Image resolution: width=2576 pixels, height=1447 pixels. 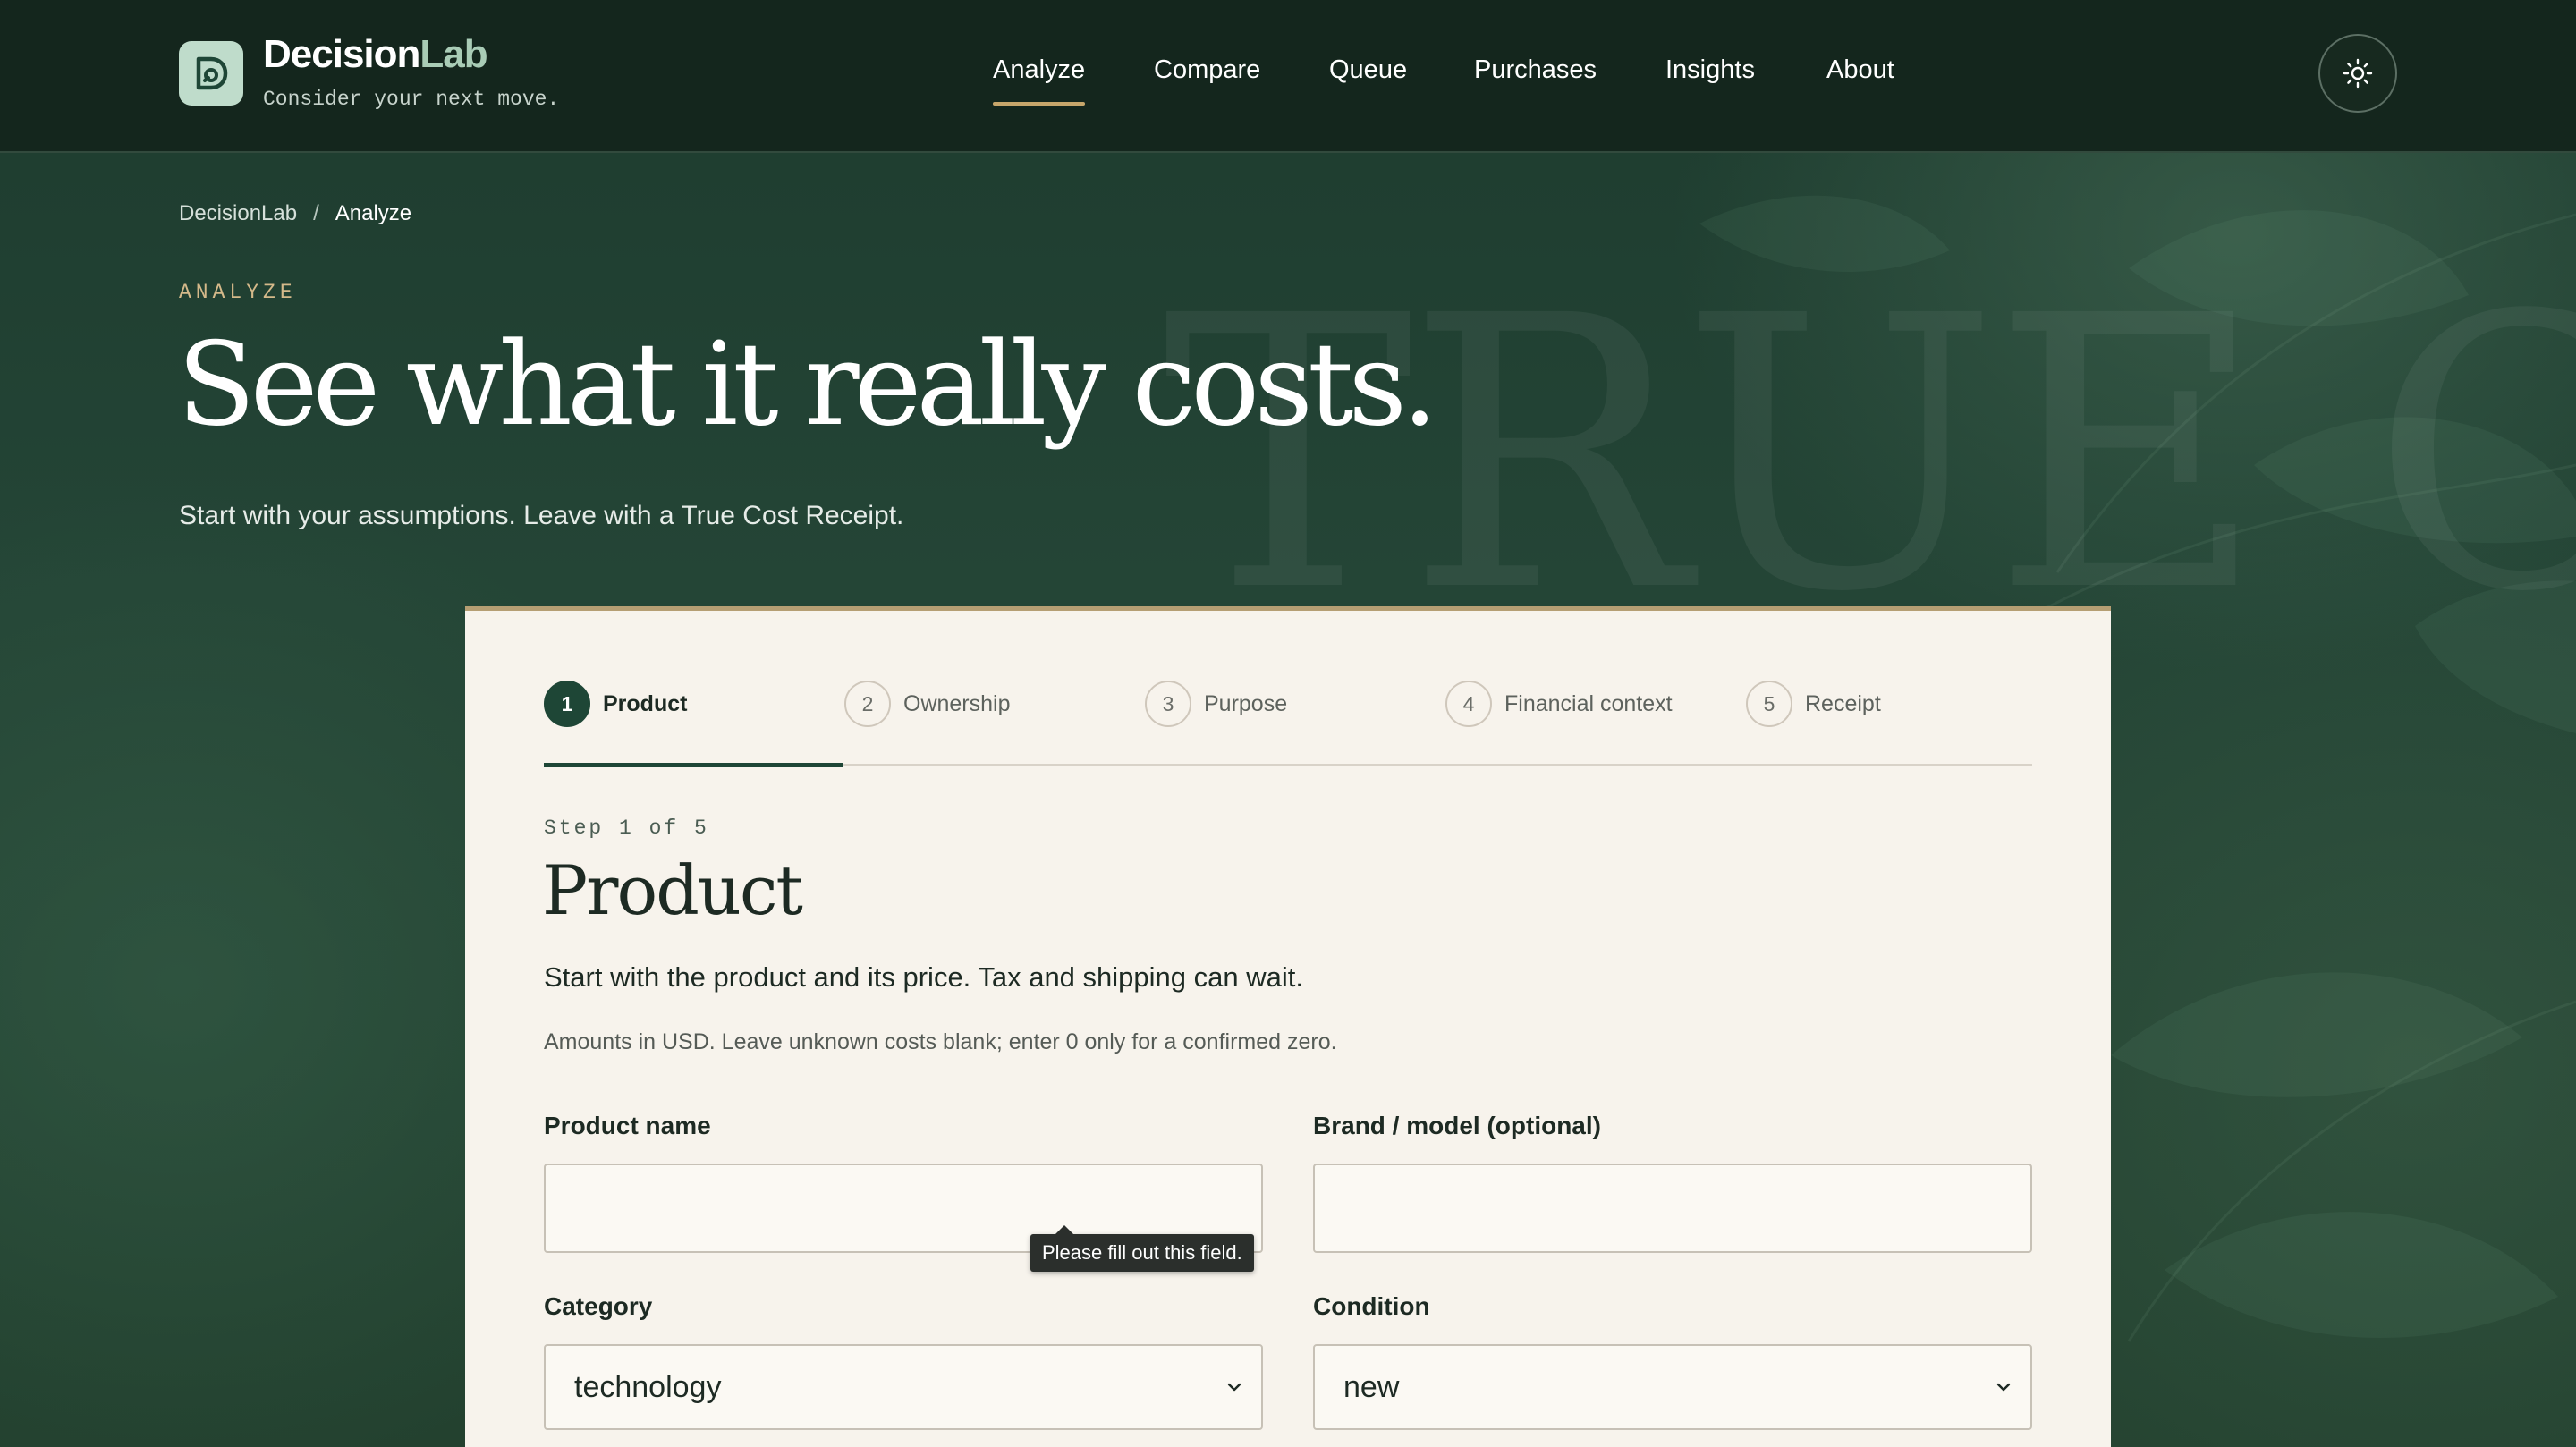 What do you see at coordinates (1710, 70) in the screenshot?
I see `nav-item-insights: Insights` at bounding box center [1710, 70].